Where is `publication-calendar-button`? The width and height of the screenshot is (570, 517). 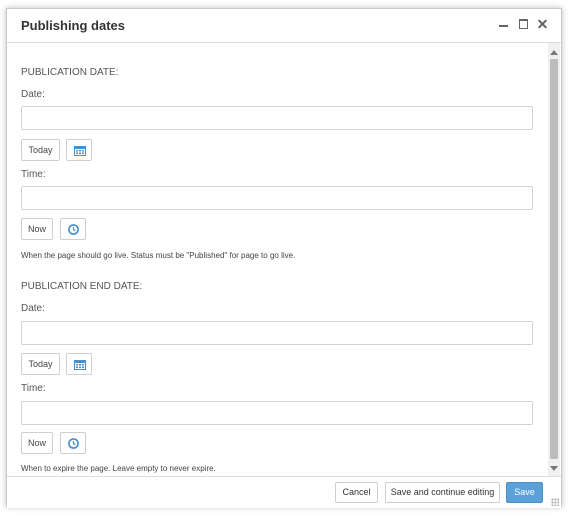
publication-calendar-button is located at coordinates (79, 150).